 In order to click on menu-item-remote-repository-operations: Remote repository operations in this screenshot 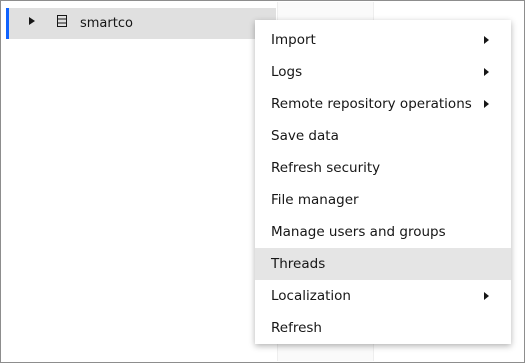, I will do `click(383, 104)`.